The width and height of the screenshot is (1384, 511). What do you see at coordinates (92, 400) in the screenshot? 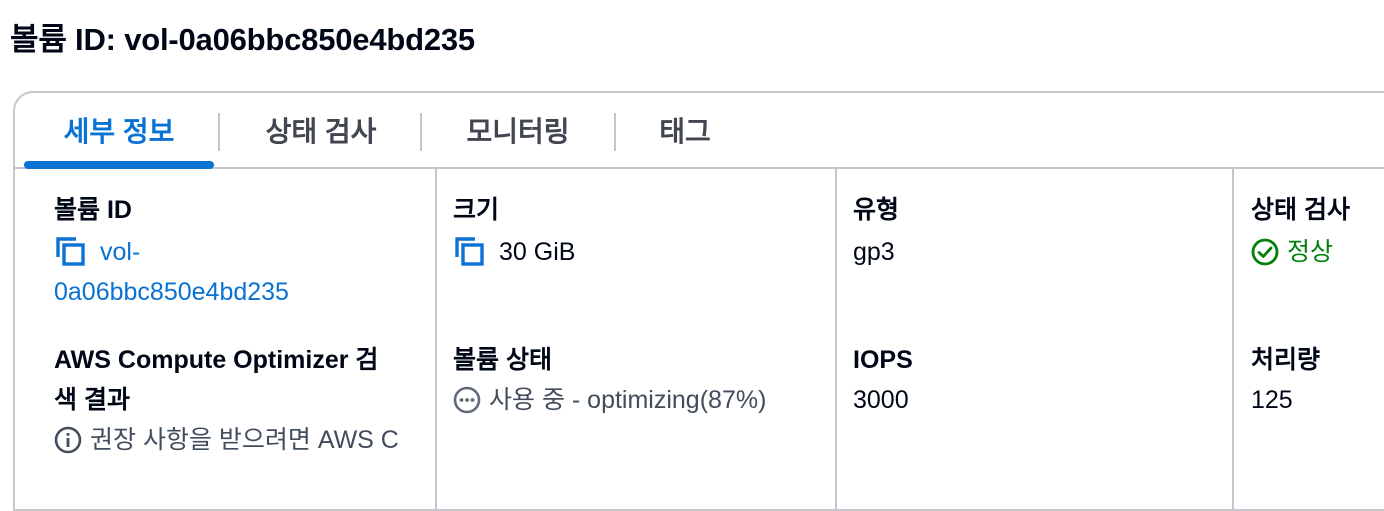
I see `compute-optimizer-label-line2: 색 결과` at bounding box center [92, 400].